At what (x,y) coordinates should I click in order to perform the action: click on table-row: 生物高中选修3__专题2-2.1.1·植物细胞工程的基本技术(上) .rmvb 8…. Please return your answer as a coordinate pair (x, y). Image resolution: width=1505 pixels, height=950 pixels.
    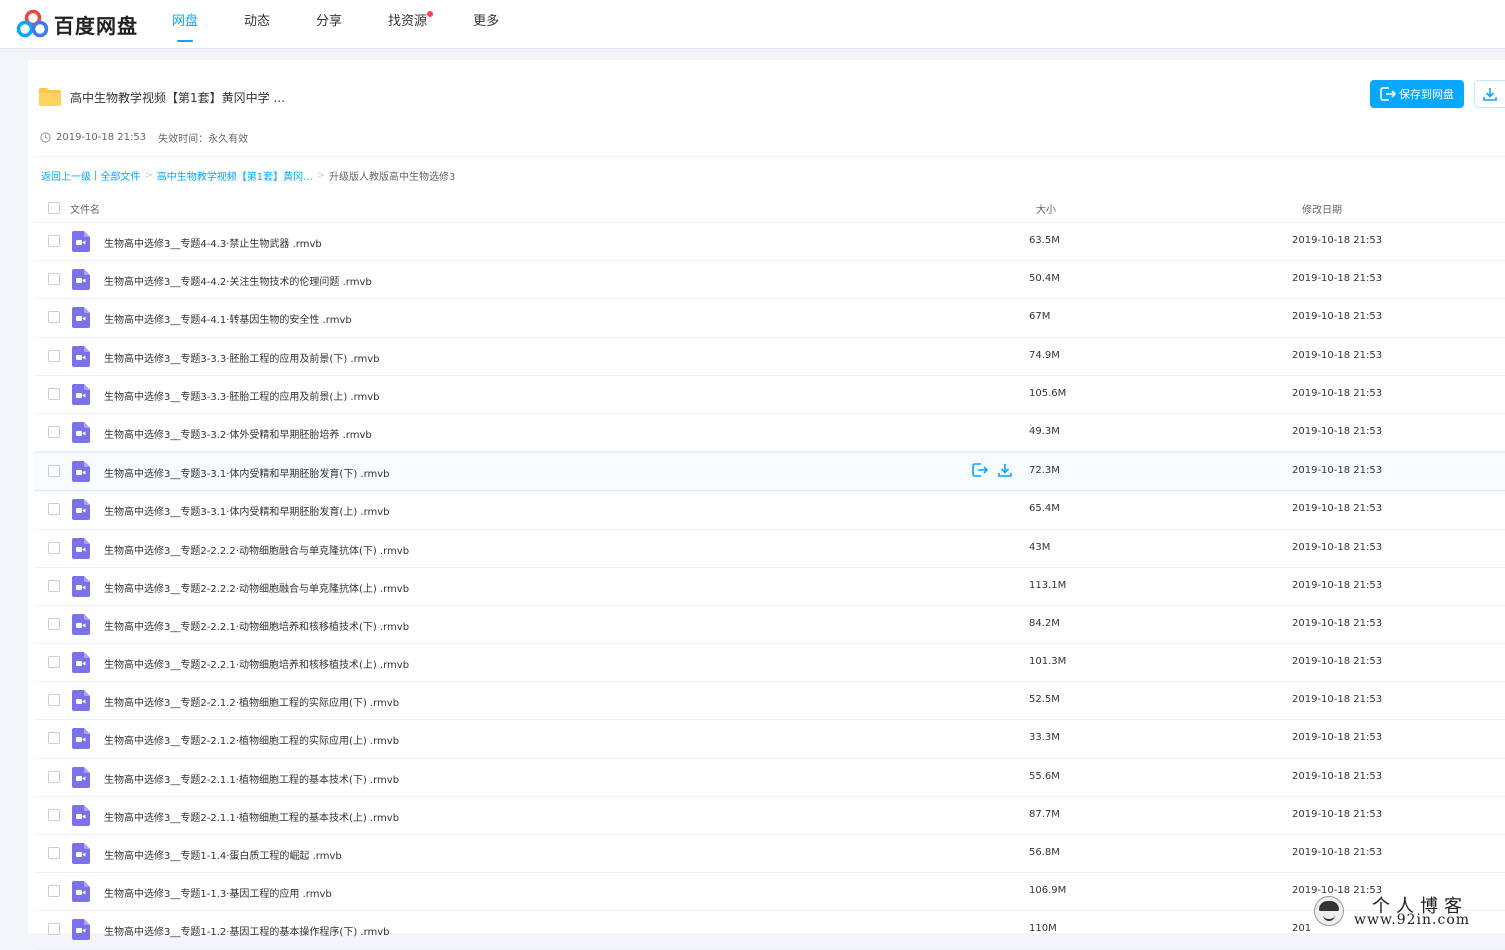
    Looking at the image, I should click on (769, 816).